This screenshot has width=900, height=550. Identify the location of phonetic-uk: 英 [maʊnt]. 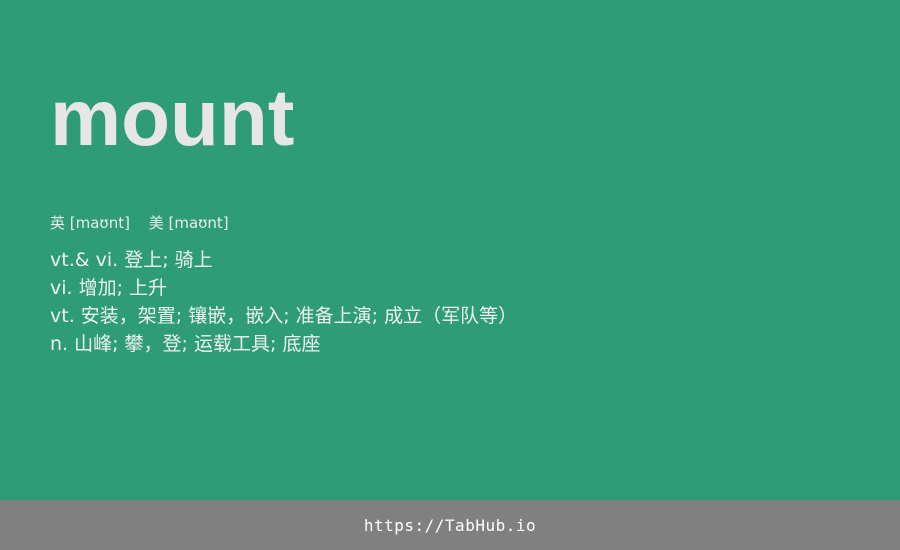
(90, 223).